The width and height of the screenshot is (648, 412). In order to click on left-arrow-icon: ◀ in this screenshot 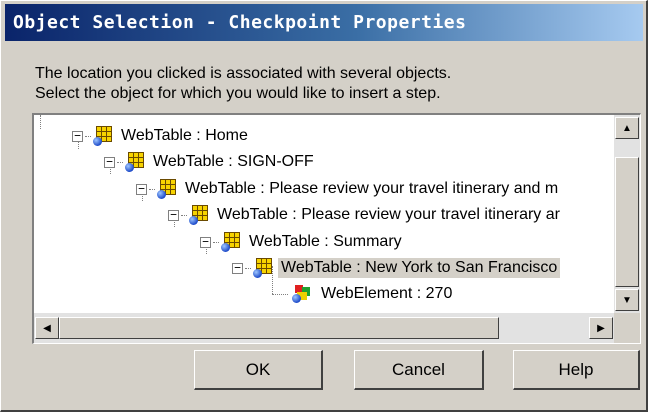, I will do `click(47, 328)`.